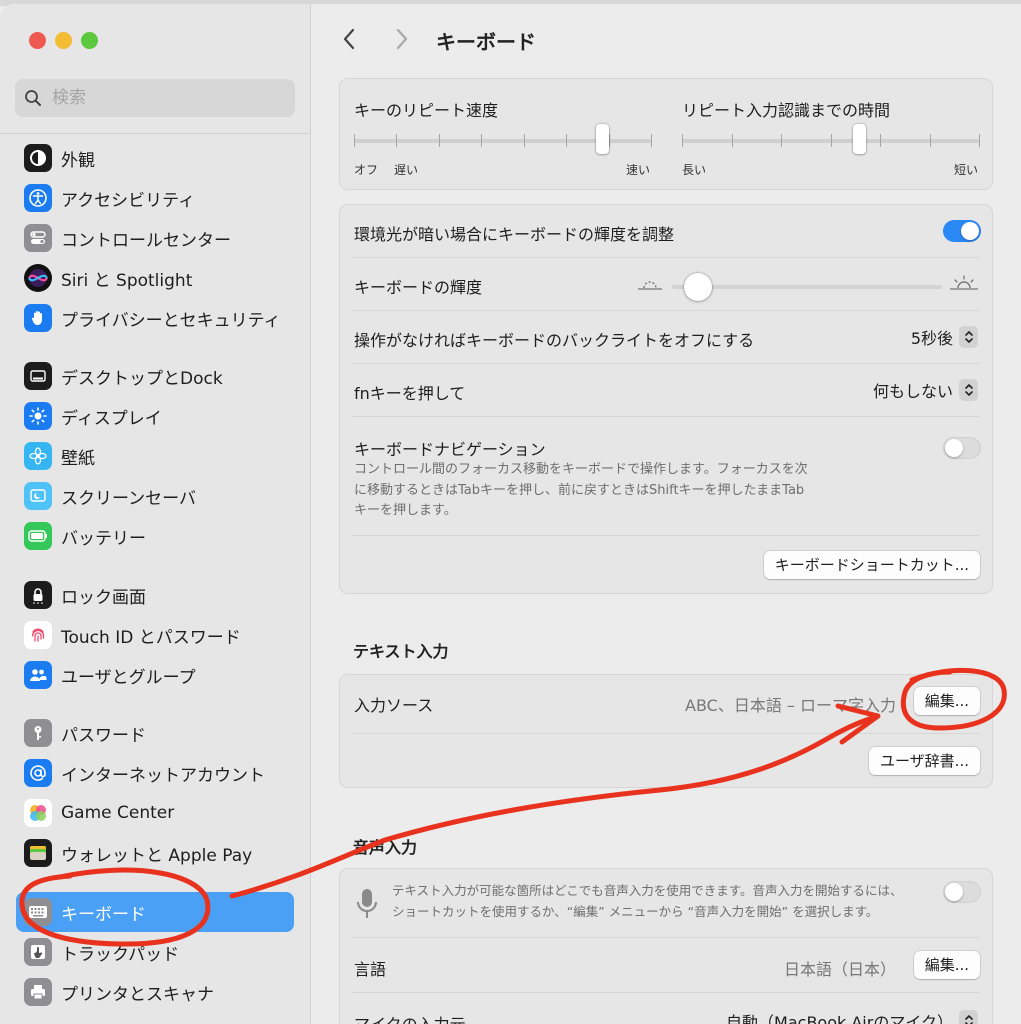 Image resolution: width=1021 pixels, height=1024 pixels. What do you see at coordinates (38, 158) in the screenshot?
I see `appearance-icon` at bounding box center [38, 158].